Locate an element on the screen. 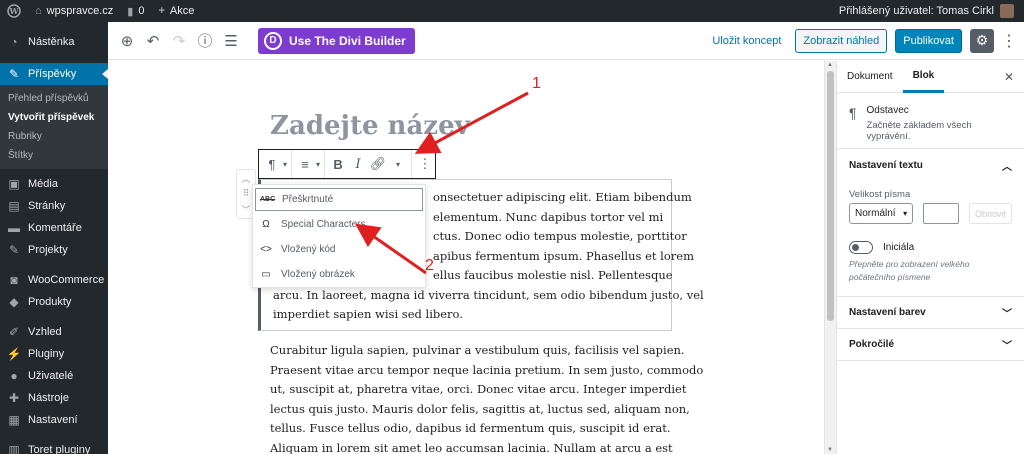 The width and height of the screenshot is (1024, 454). wordpress-logo-icon: W is located at coordinates (14, 11).